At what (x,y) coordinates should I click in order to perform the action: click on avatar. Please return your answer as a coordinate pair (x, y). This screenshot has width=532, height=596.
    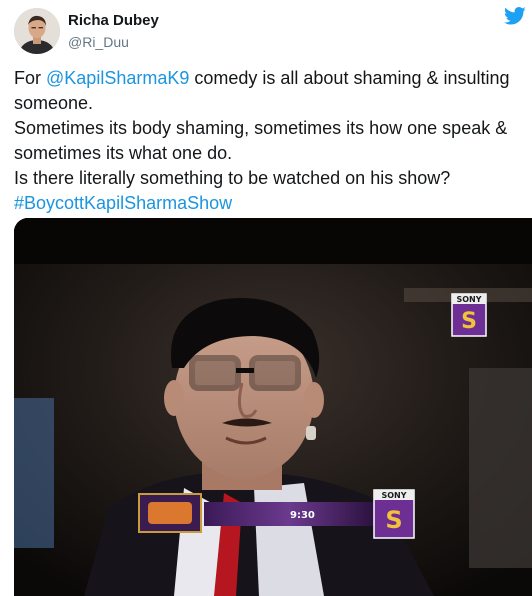
    Looking at the image, I should click on (37, 31).